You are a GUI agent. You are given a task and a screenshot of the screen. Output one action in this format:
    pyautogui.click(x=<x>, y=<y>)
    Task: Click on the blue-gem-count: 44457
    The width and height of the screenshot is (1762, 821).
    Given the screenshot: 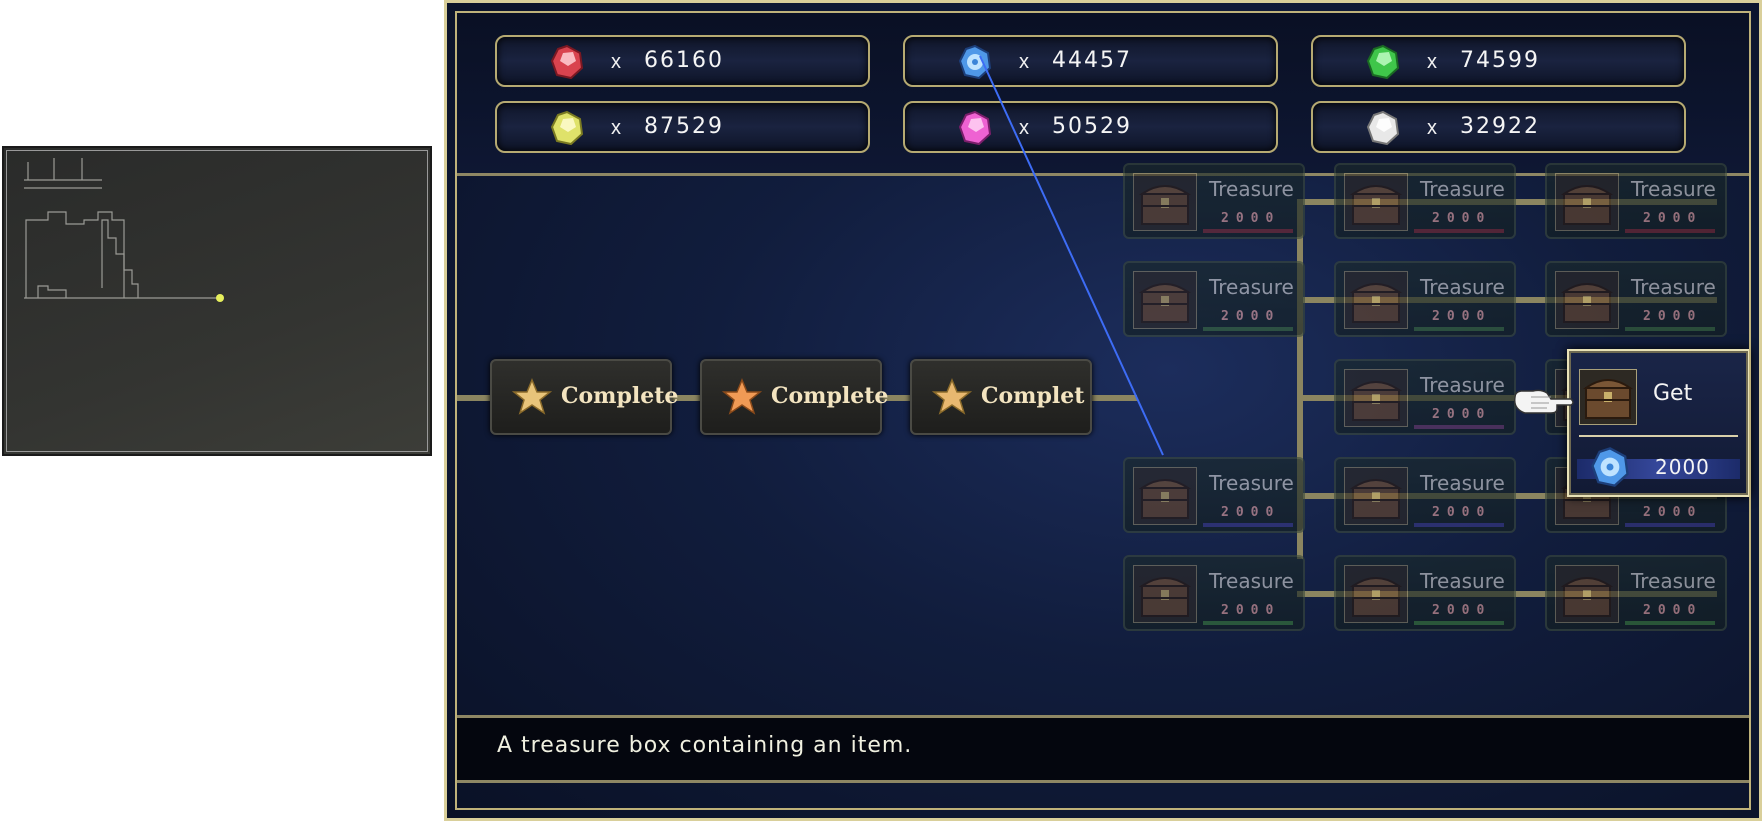 What is the action you would take?
    pyautogui.click(x=1092, y=60)
    